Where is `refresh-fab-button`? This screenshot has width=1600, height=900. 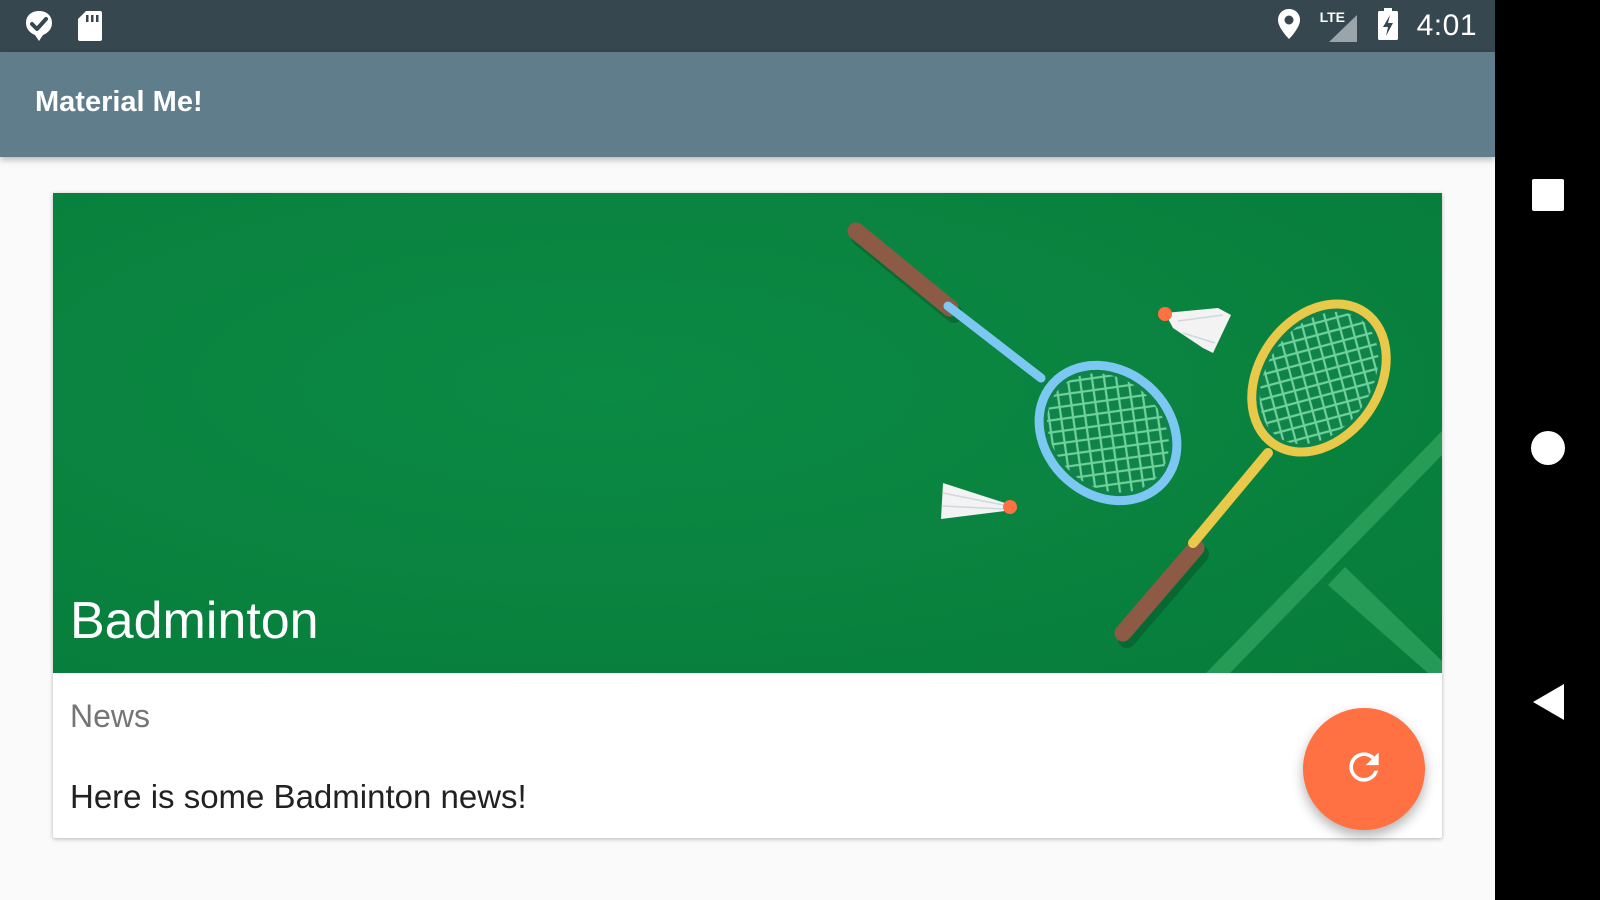
refresh-fab-button is located at coordinates (1364, 769).